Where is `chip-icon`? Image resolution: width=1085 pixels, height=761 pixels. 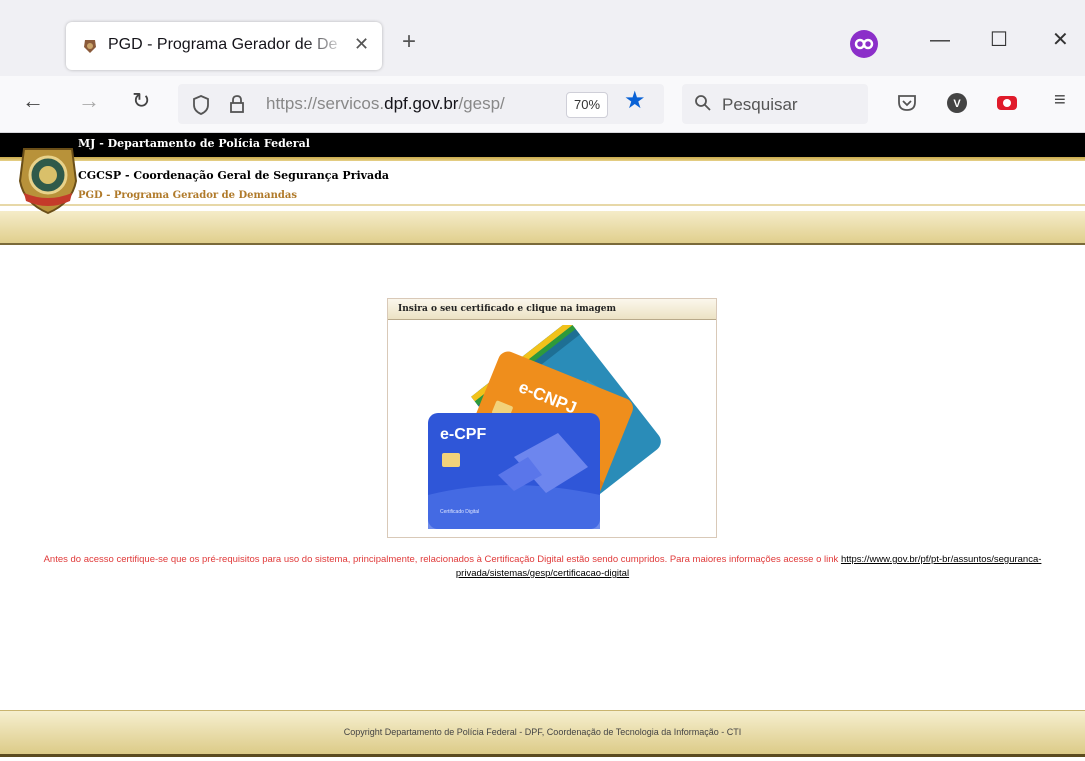
chip-icon is located at coordinates (451, 460).